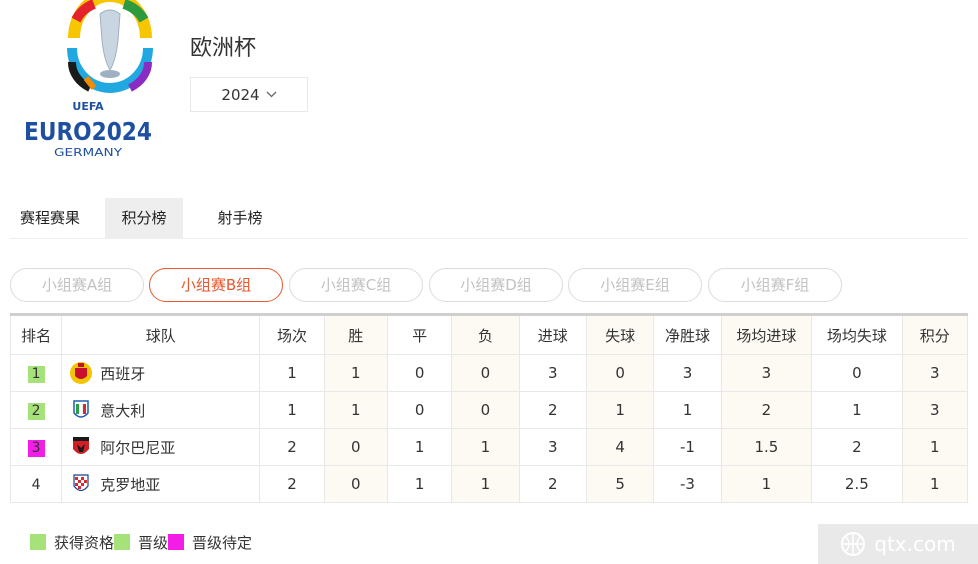 The height and width of the screenshot is (564, 978). What do you see at coordinates (766, 447) in the screenshot?
I see `avg-gf-cell: 1.5` at bounding box center [766, 447].